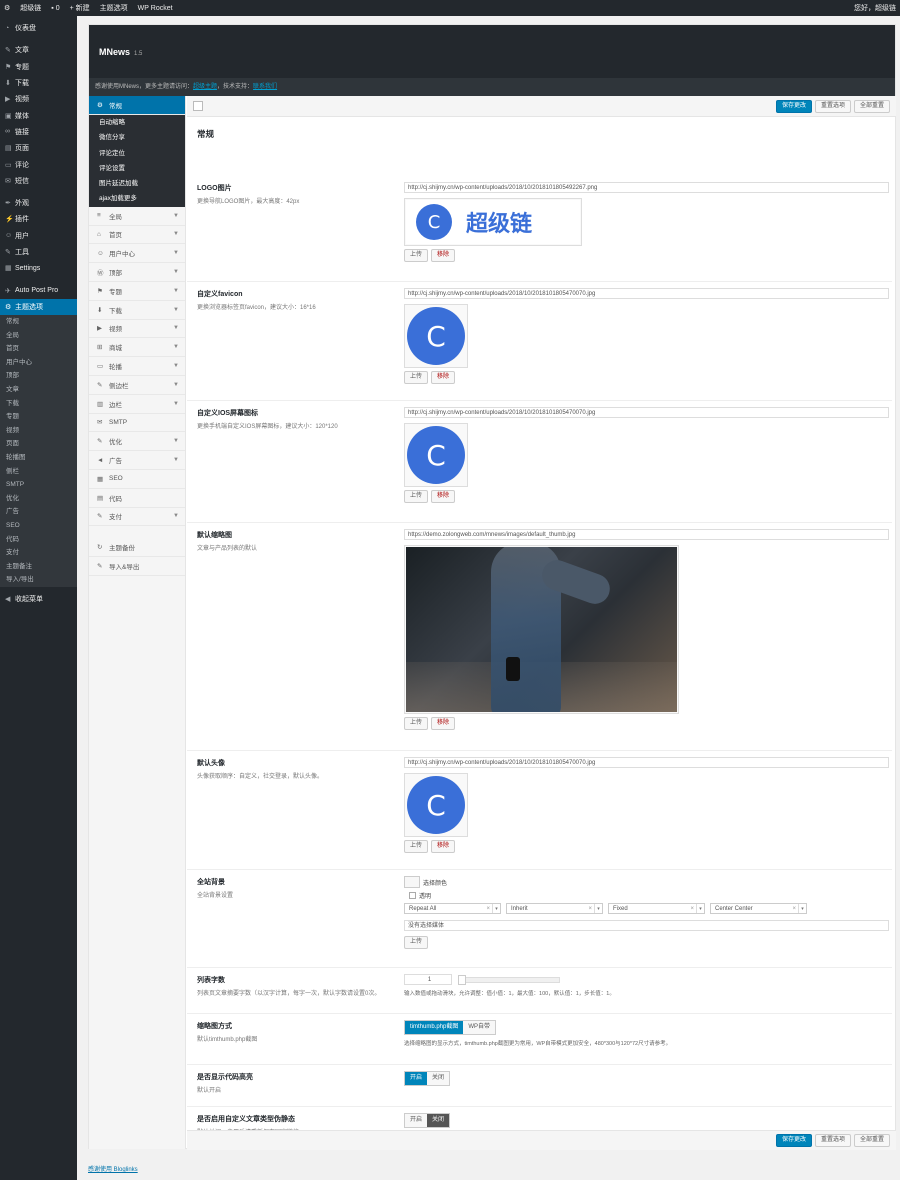 This screenshot has height=1180, width=900. Describe the element at coordinates (137, 254) in the screenshot. I see `pnav-item: ☺ 用户中心 ▼` at that location.